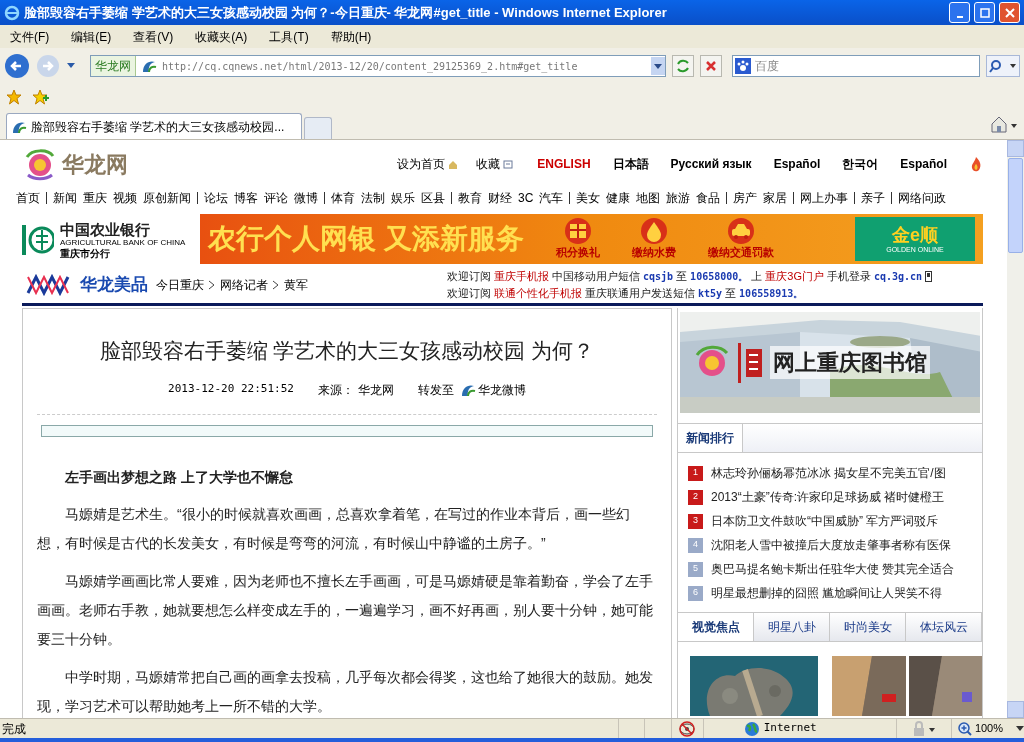  I want to click on bank-name-english: AGRICULTURAL BANK OF CHINA, so click(123, 242).